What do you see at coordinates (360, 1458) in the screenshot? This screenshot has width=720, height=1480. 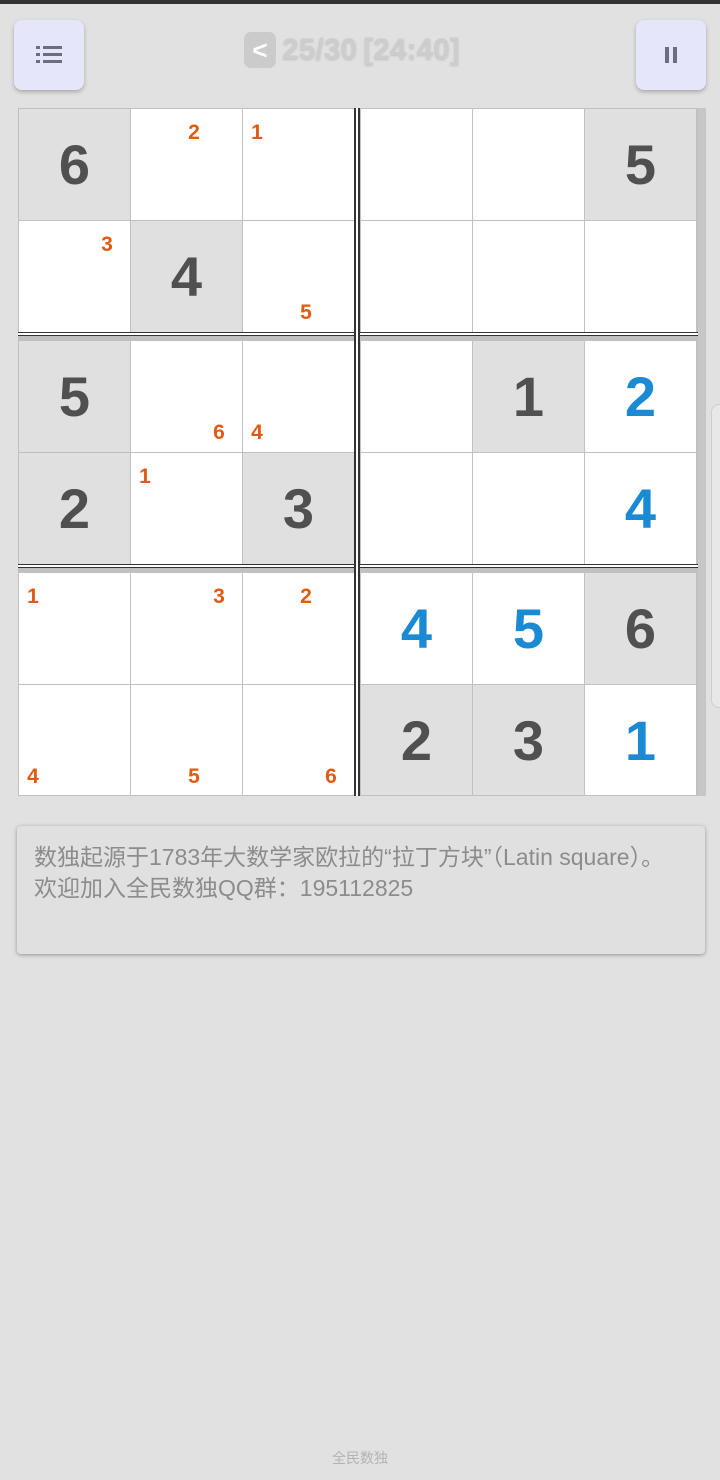 I see `app-name-footer: 全民数独` at bounding box center [360, 1458].